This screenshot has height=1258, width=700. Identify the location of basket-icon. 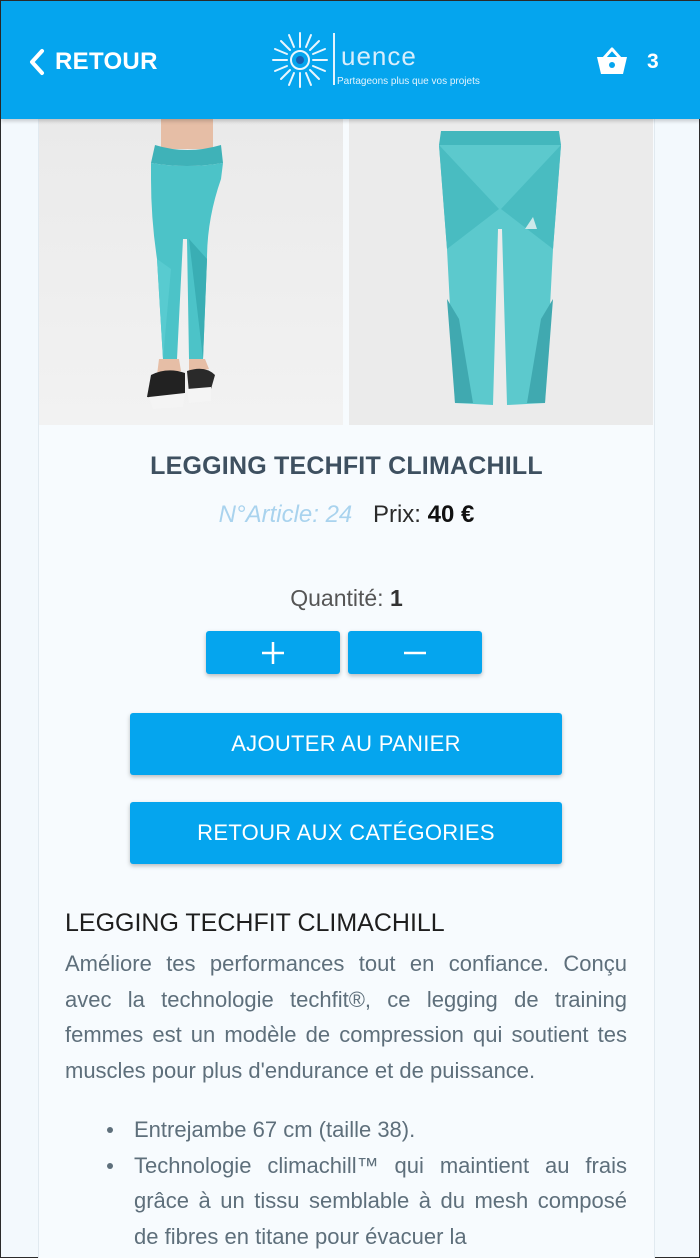
(612, 61).